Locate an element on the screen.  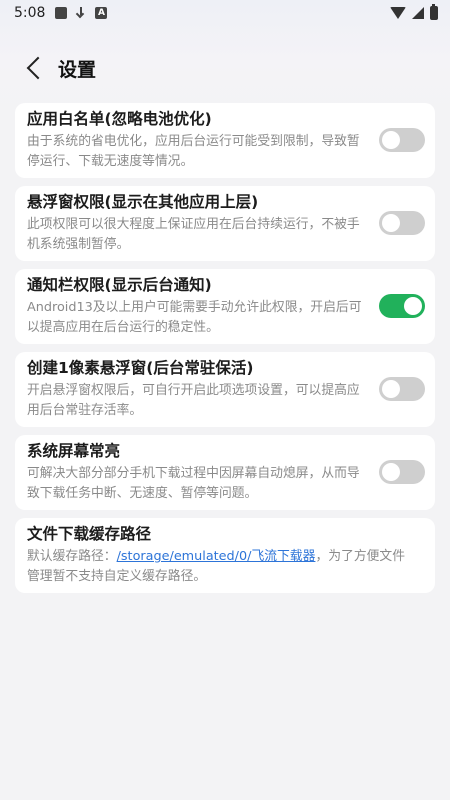
setting-title: 应用白名单(忽略电池优化) is located at coordinates (119, 119).